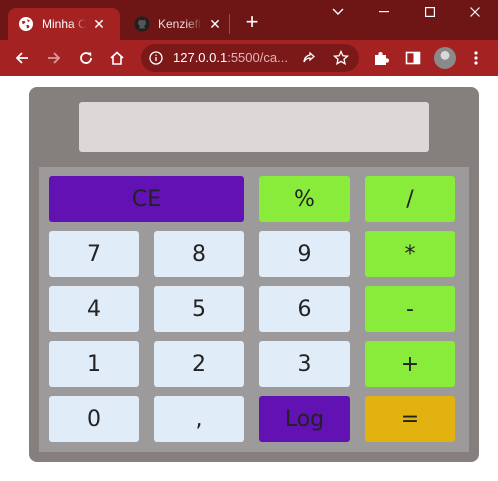 This screenshot has height=481, width=498. What do you see at coordinates (94, 364) in the screenshot?
I see `digit-1-button: 1` at bounding box center [94, 364].